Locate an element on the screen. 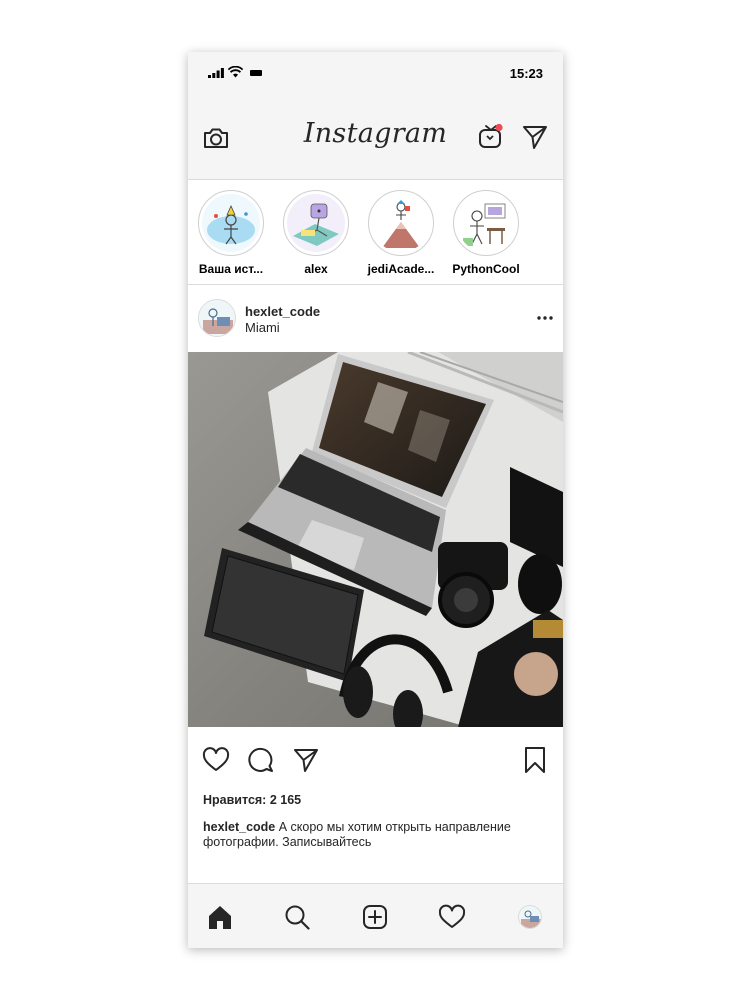 This screenshot has height=1000, width=750. instagram-logo: Instagram is located at coordinates (375, 133).